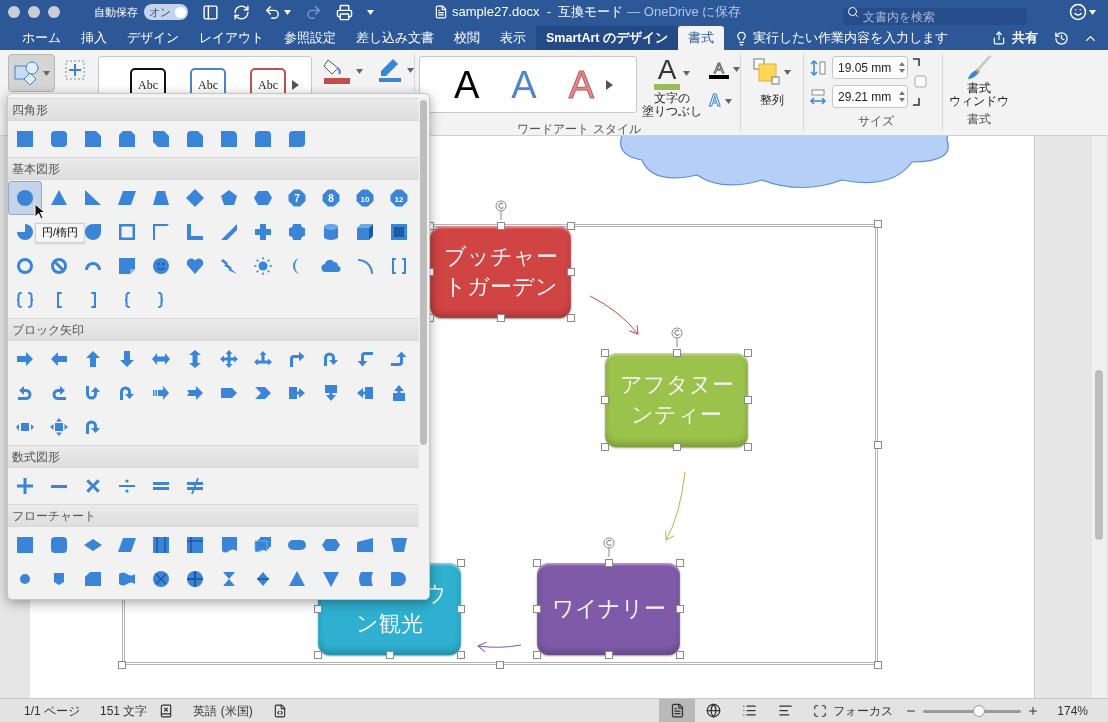 The width and height of the screenshot is (1108, 722). Describe the element at coordinates (979, 119) in the screenshot. I see `group-label: 書式` at that location.